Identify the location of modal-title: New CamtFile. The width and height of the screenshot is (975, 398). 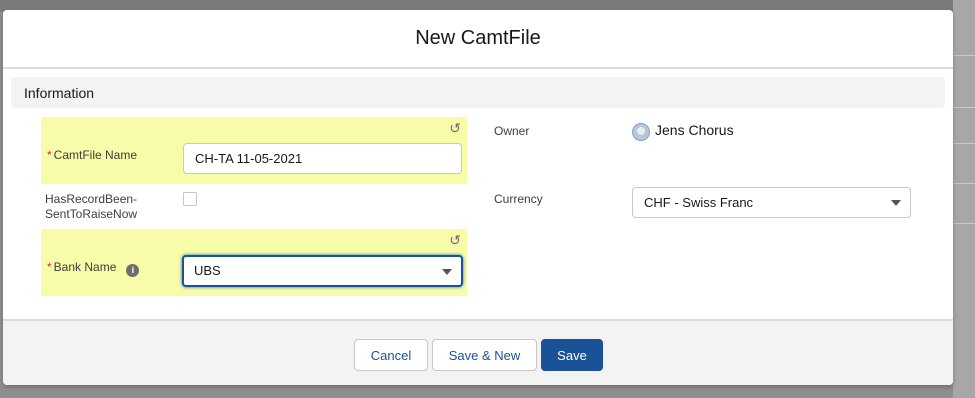
(478, 38).